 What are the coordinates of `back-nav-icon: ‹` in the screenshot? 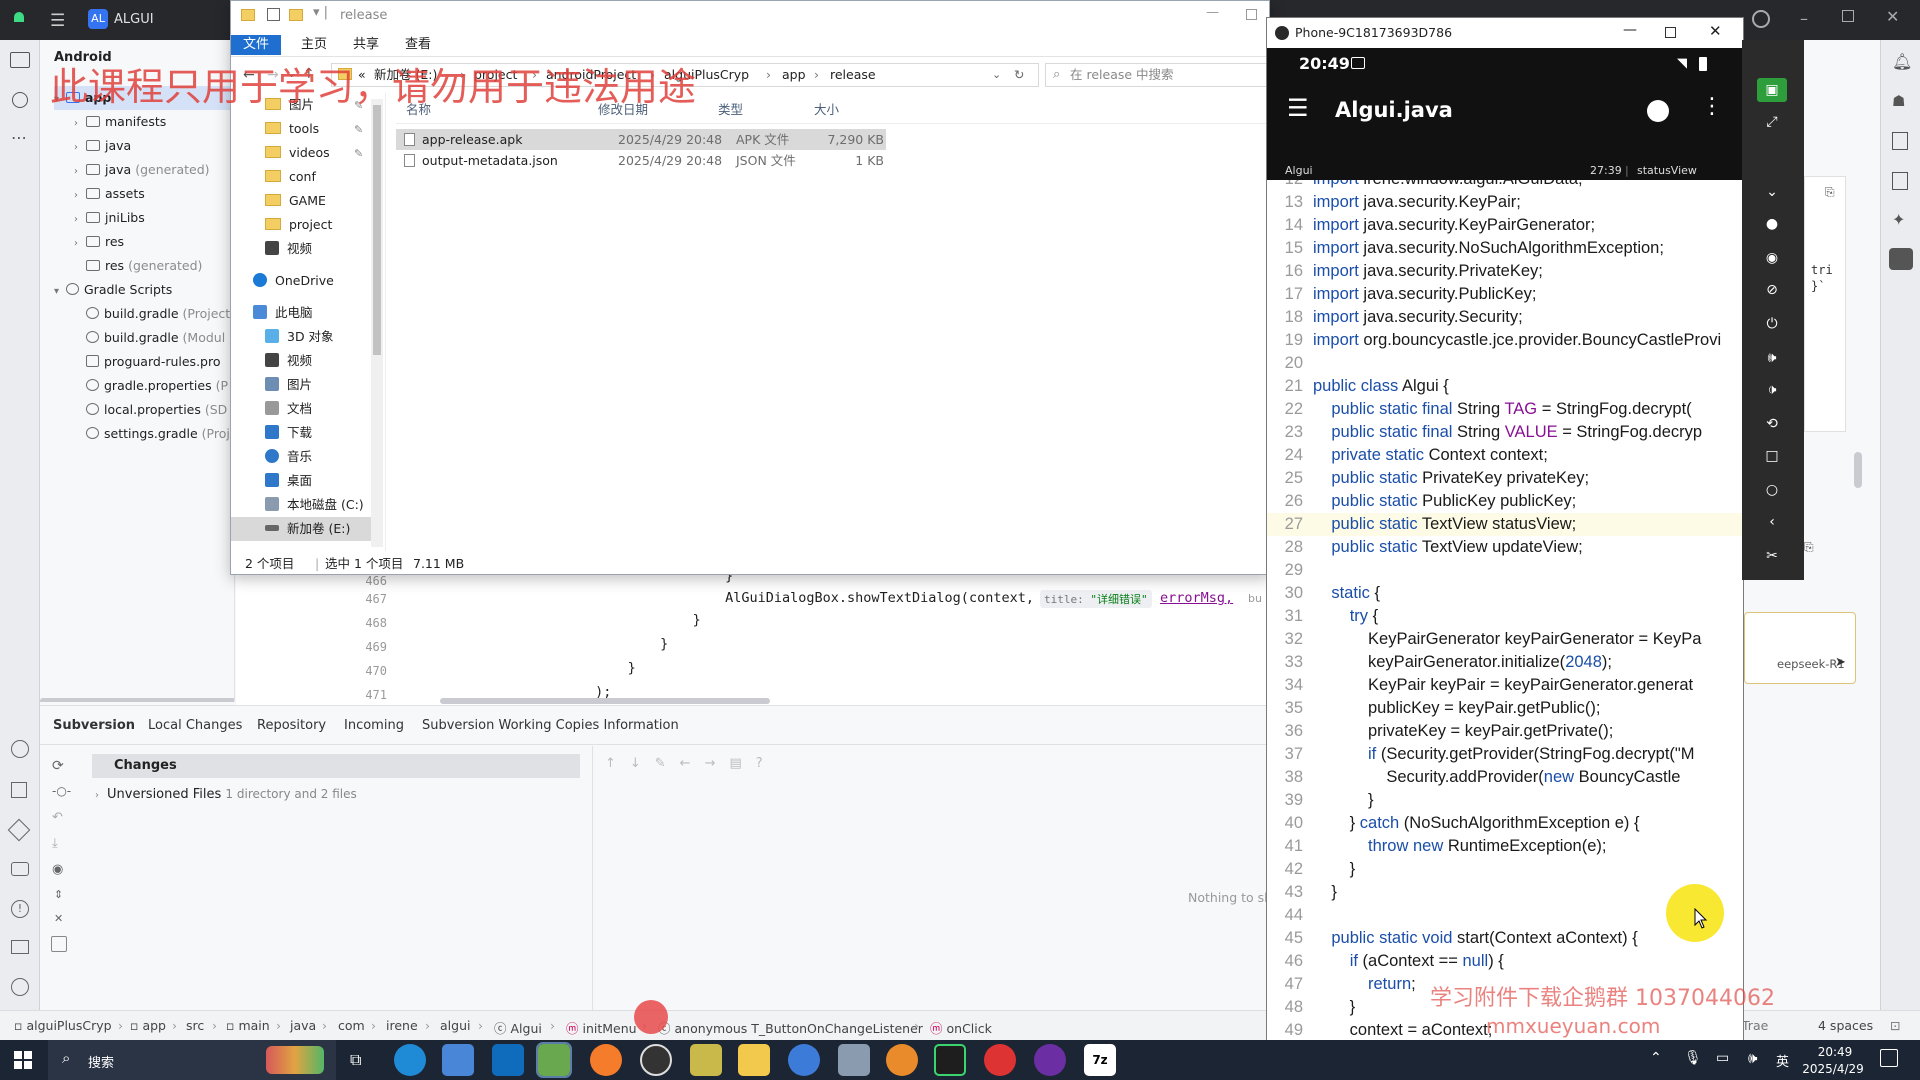 It's located at (1772, 522).